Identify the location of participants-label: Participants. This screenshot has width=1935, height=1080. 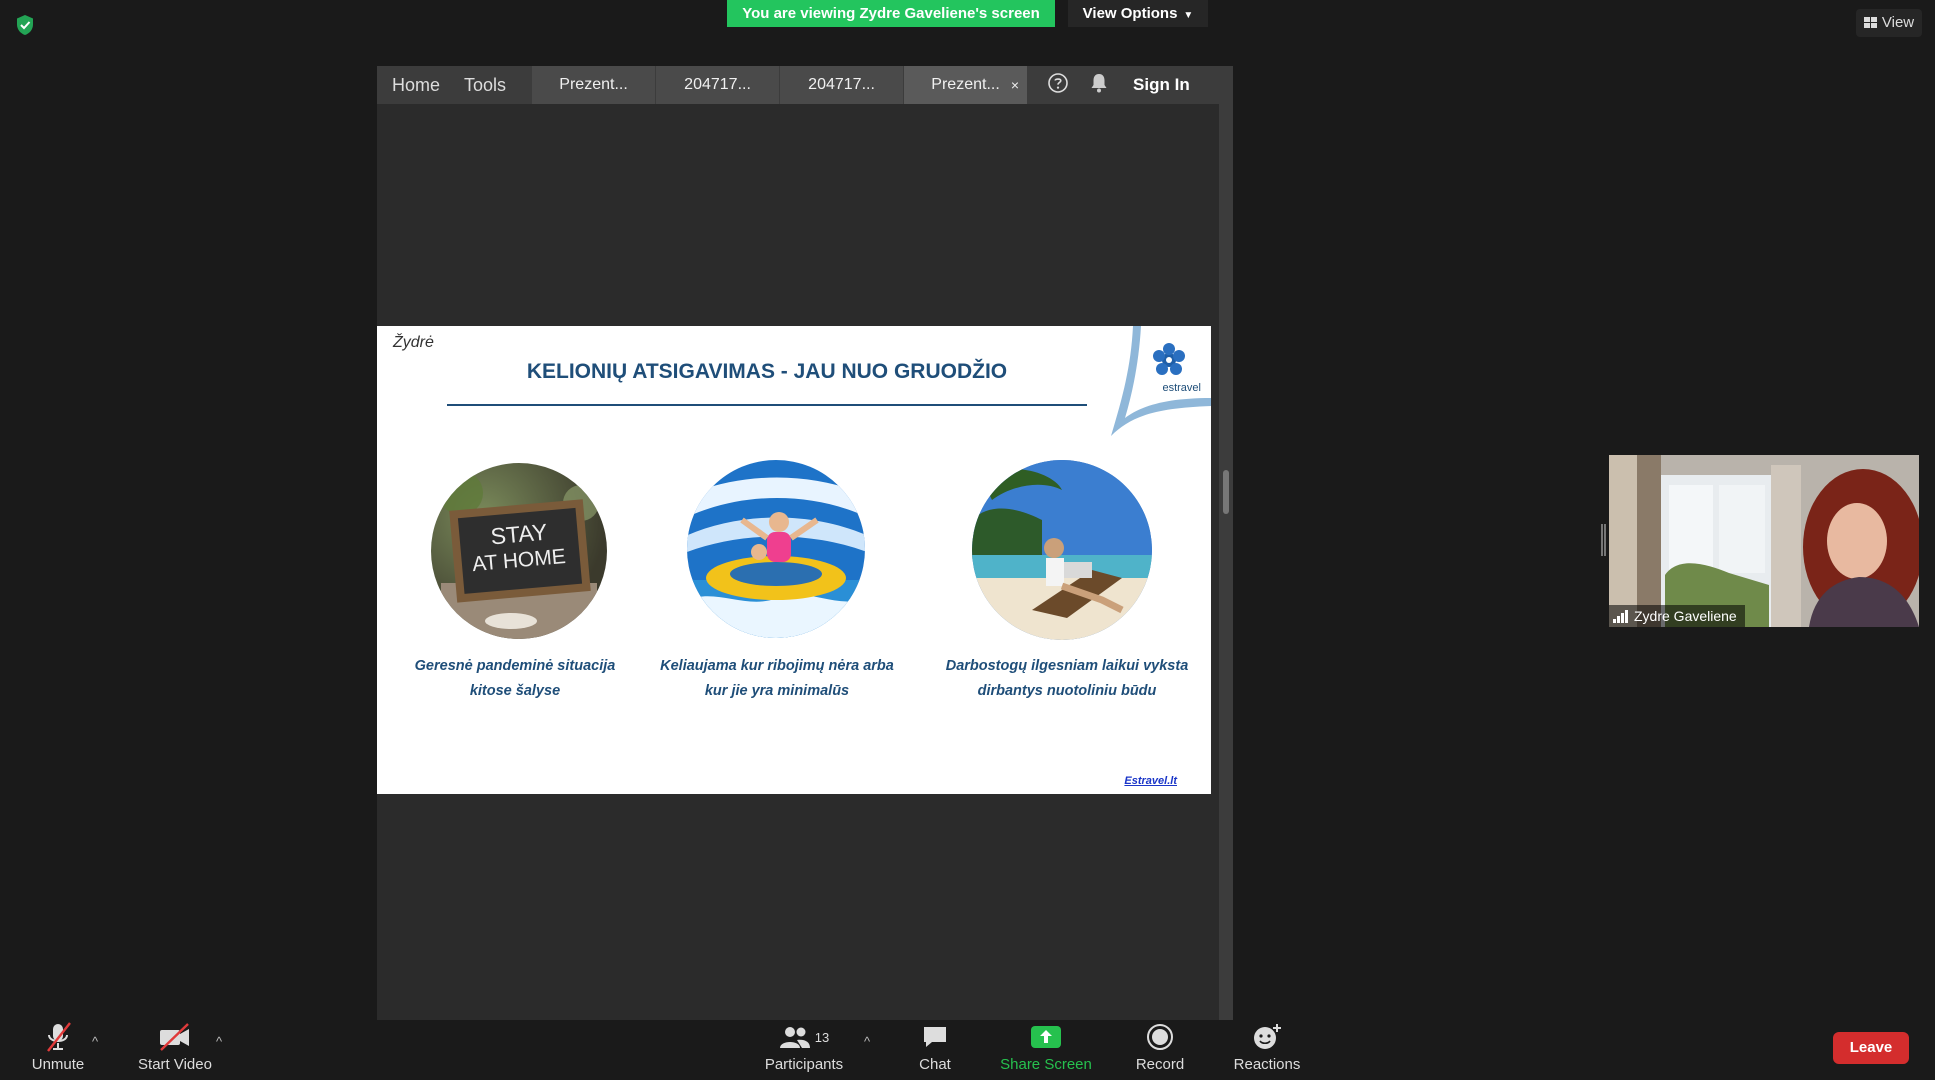
(804, 1064).